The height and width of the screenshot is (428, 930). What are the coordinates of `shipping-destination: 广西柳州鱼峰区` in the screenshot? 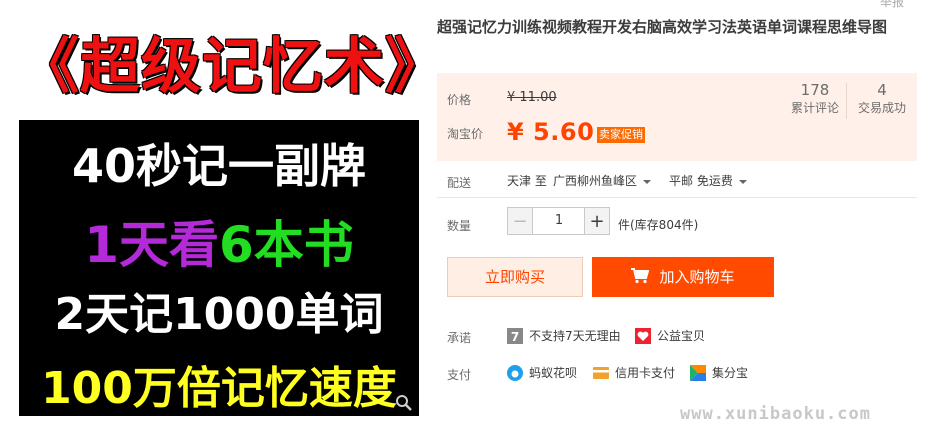 It's located at (602, 180).